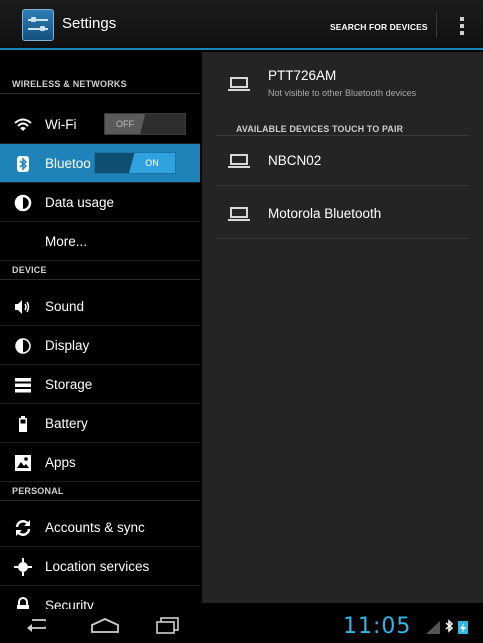 Image resolution: width=483 pixels, height=643 pixels. I want to click on section-header-device: DEVICE, so click(100, 269).